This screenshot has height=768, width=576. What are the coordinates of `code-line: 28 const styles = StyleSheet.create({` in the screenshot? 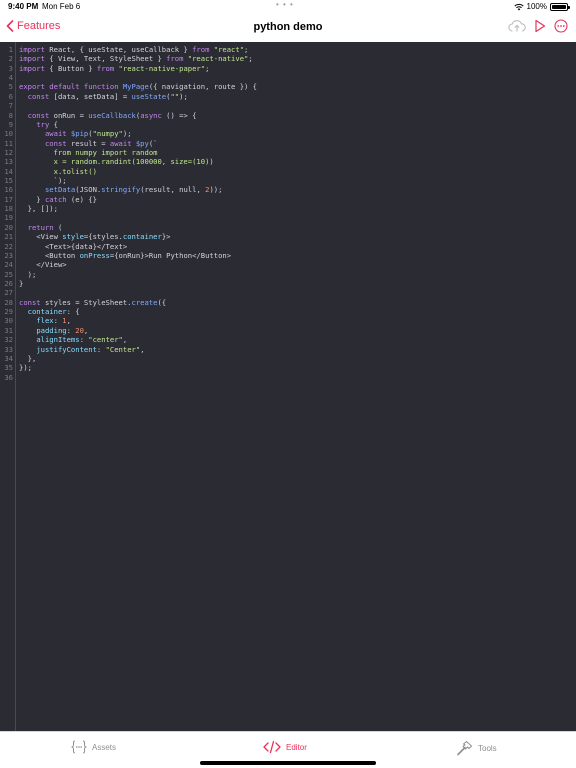 It's located at (288, 302).